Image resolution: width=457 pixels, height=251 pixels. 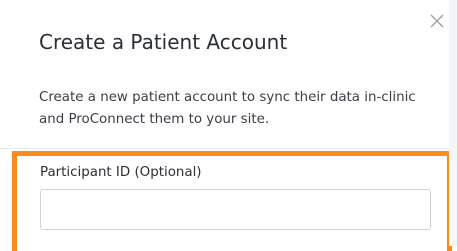 What do you see at coordinates (224, 148) in the screenshot?
I see `section-divider` at bounding box center [224, 148].